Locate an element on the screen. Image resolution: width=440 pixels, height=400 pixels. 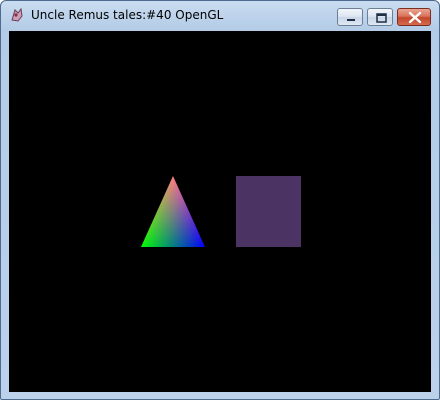
maximize-icon is located at coordinates (381, 18).